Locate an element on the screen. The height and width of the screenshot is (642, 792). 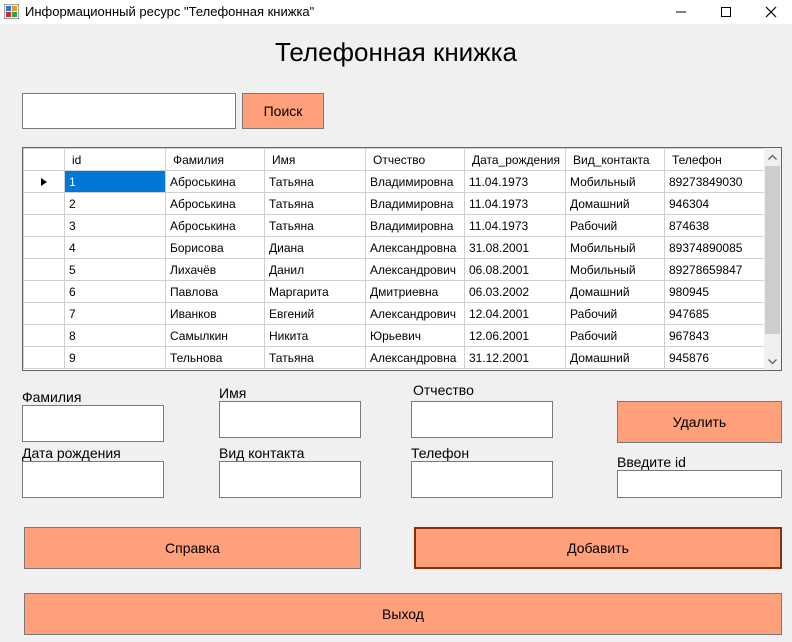
cell-id: 9 is located at coordinates (115, 357).